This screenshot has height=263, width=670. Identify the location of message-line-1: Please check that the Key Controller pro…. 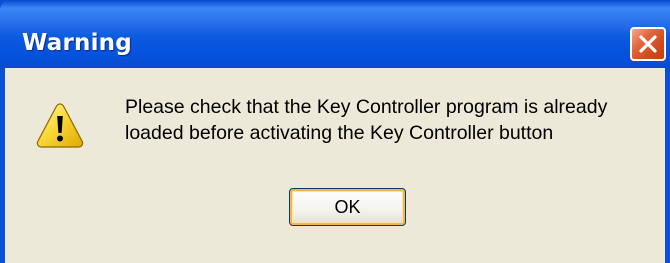
(366, 107).